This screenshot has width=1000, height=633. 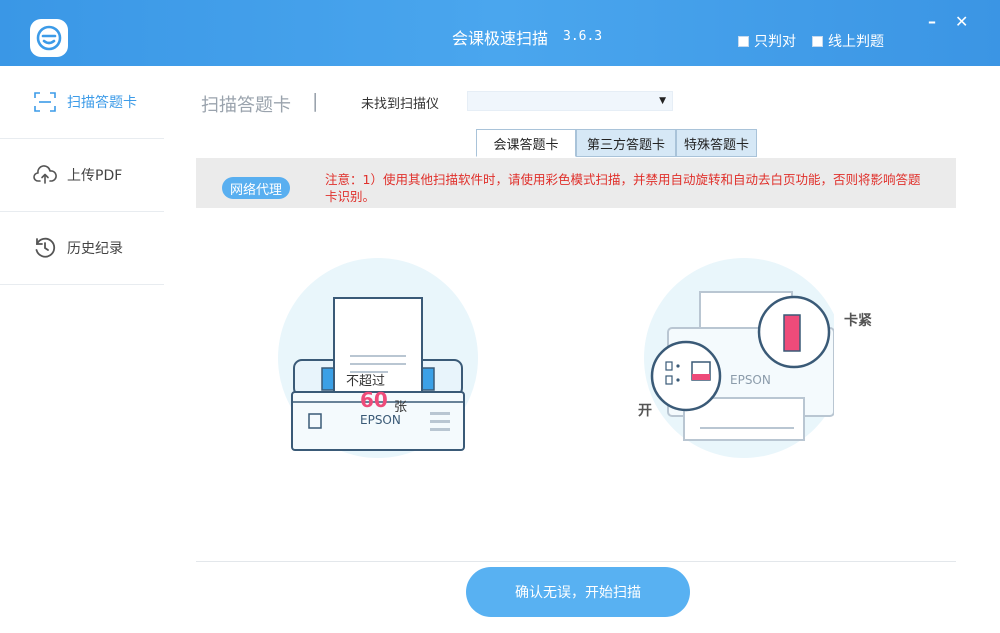 What do you see at coordinates (256, 188) in the screenshot?
I see `network-proxy-button: 网络代理` at bounding box center [256, 188].